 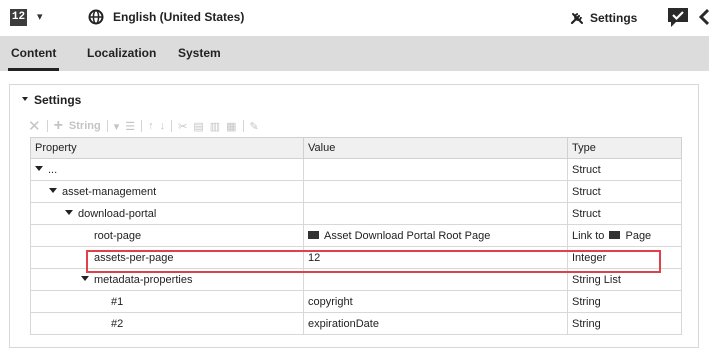 I want to click on tab-localization: Localization, so click(x=121, y=53).